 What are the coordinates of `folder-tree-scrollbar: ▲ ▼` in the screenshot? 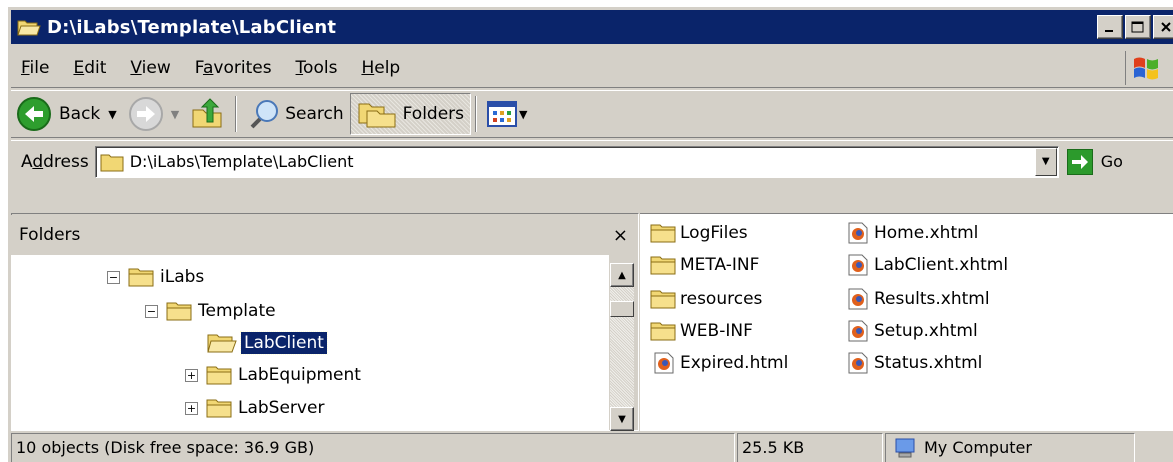 It's located at (622, 347).